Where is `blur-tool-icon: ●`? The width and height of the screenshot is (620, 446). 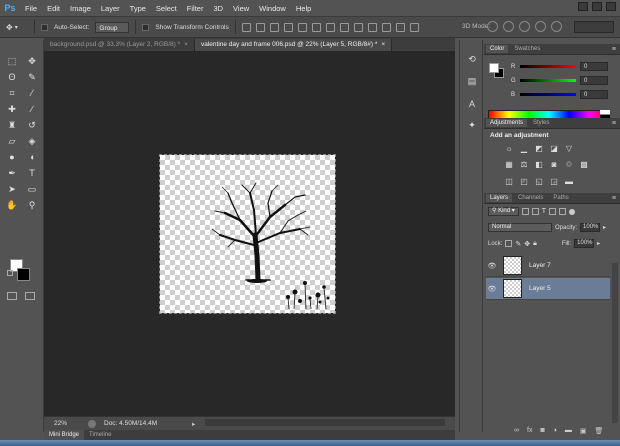
blur-tool-icon: ● is located at coordinates (12, 157).